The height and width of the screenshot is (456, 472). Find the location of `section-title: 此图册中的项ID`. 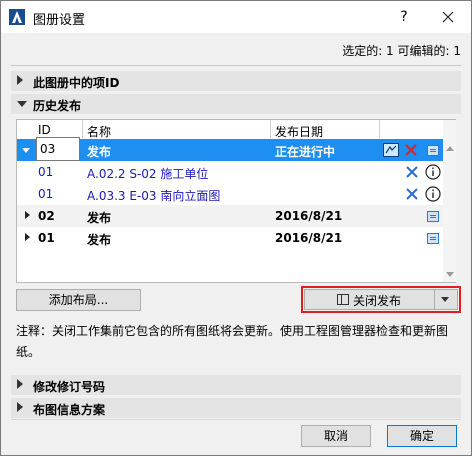

section-title: 此图册中的项ID is located at coordinates (76, 83).